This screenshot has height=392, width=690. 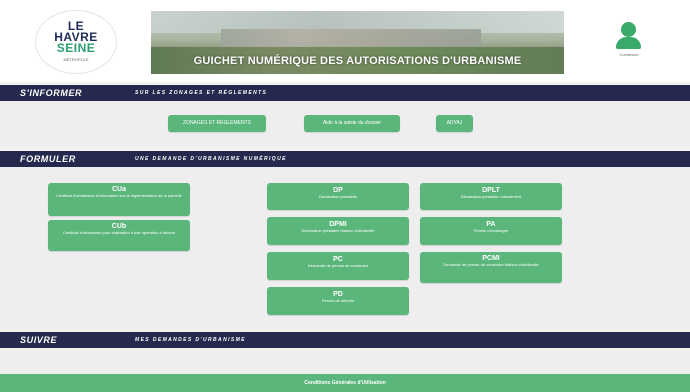 What do you see at coordinates (345, 93) in the screenshot?
I see `section-informer-bar: S'INFORMER SUR LES ZONAGES ET RÈGLEMENTS` at bounding box center [345, 93].